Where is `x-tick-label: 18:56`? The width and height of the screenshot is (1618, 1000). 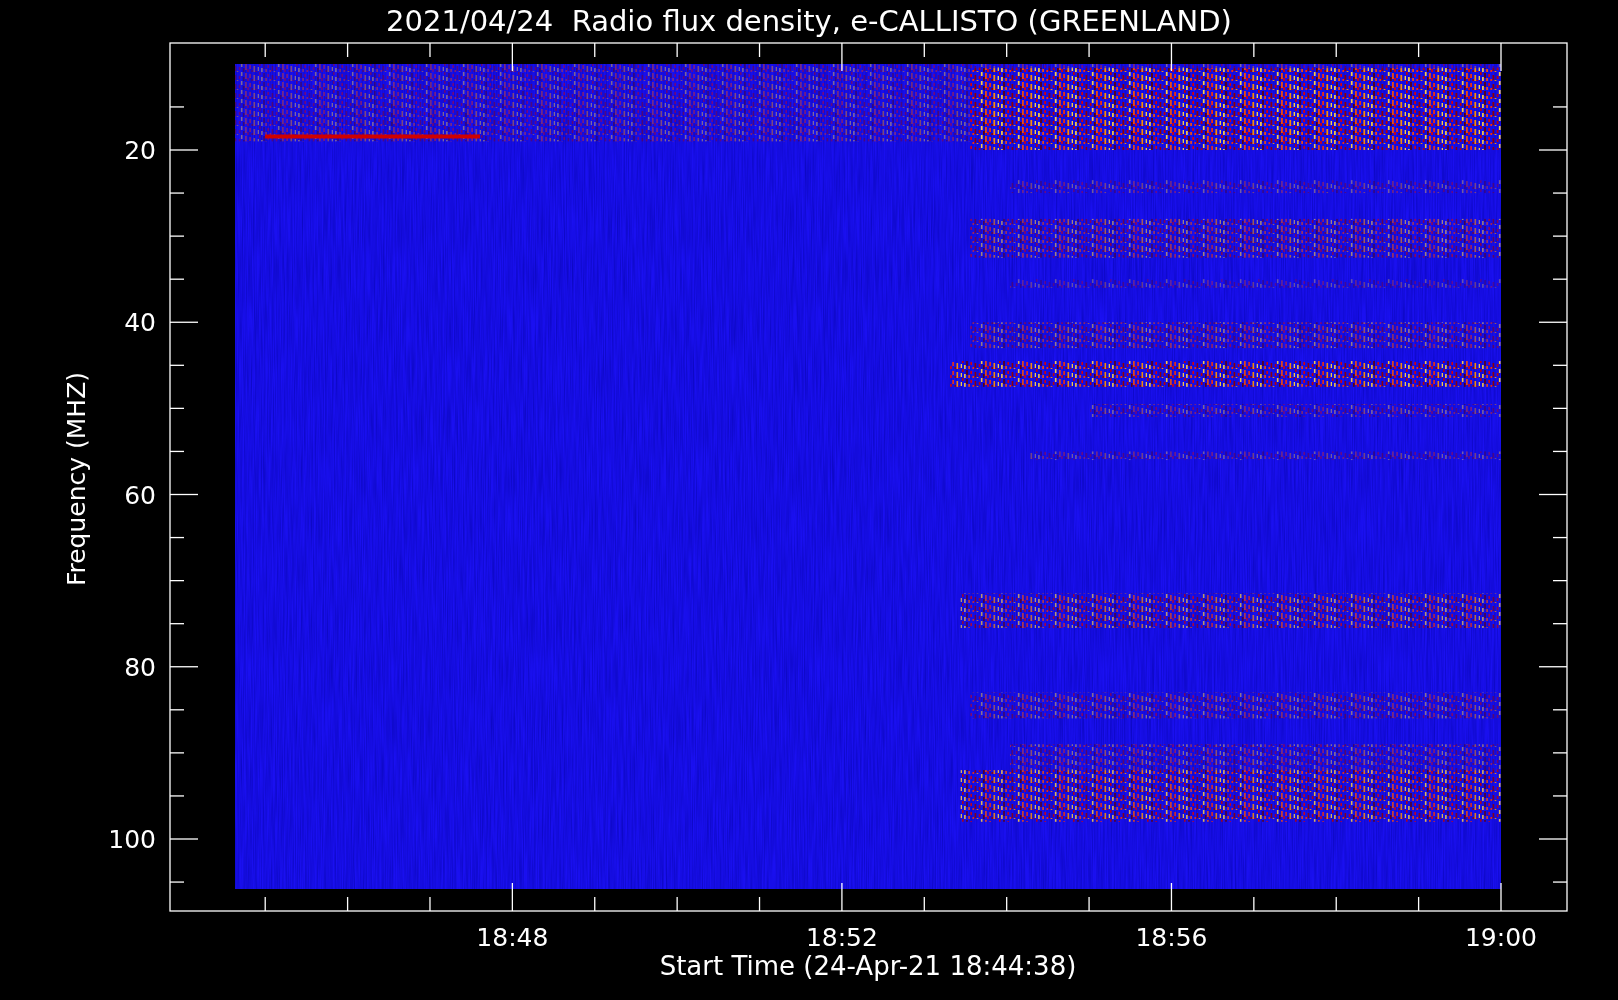
x-tick-label: 18:56 is located at coordinates (1171, 937).